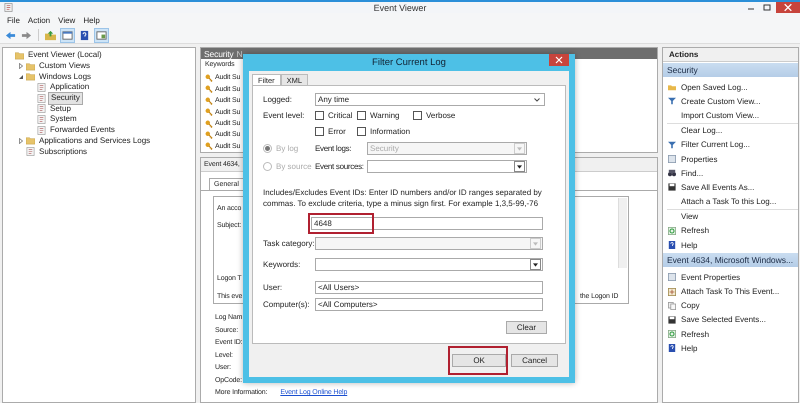 The width and height of the screenshot is (800, 403). I want to click on field-label: Computer(s):, so click(287, 304).